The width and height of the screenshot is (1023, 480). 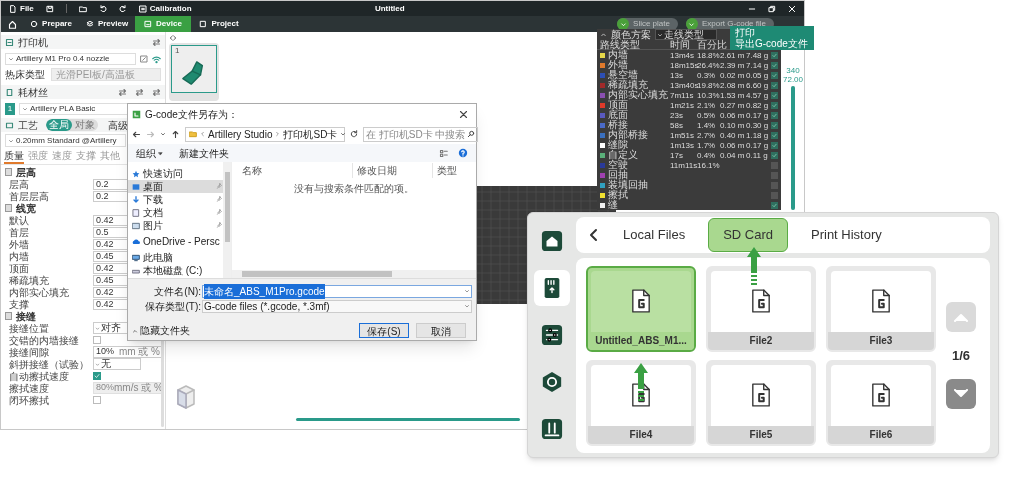 What do you see at coordinates (51, 24) in the screenshot?
I see `tab: Prepare` at bounding box center [51, 24].